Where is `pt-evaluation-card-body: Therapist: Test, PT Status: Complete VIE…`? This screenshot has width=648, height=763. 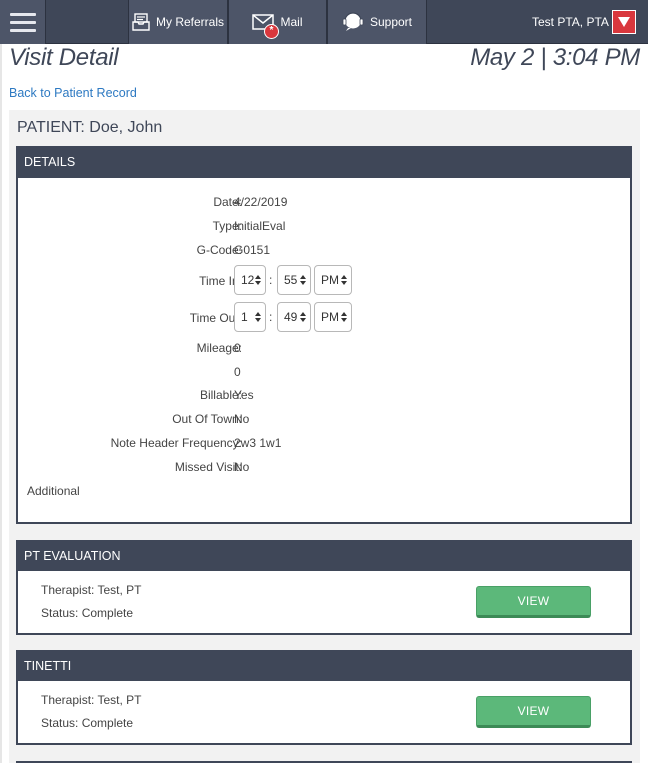
pt-evaluation-card-body: Therapist: Test, PT Status: Complete VIE… is located at coordinates (324, 603).